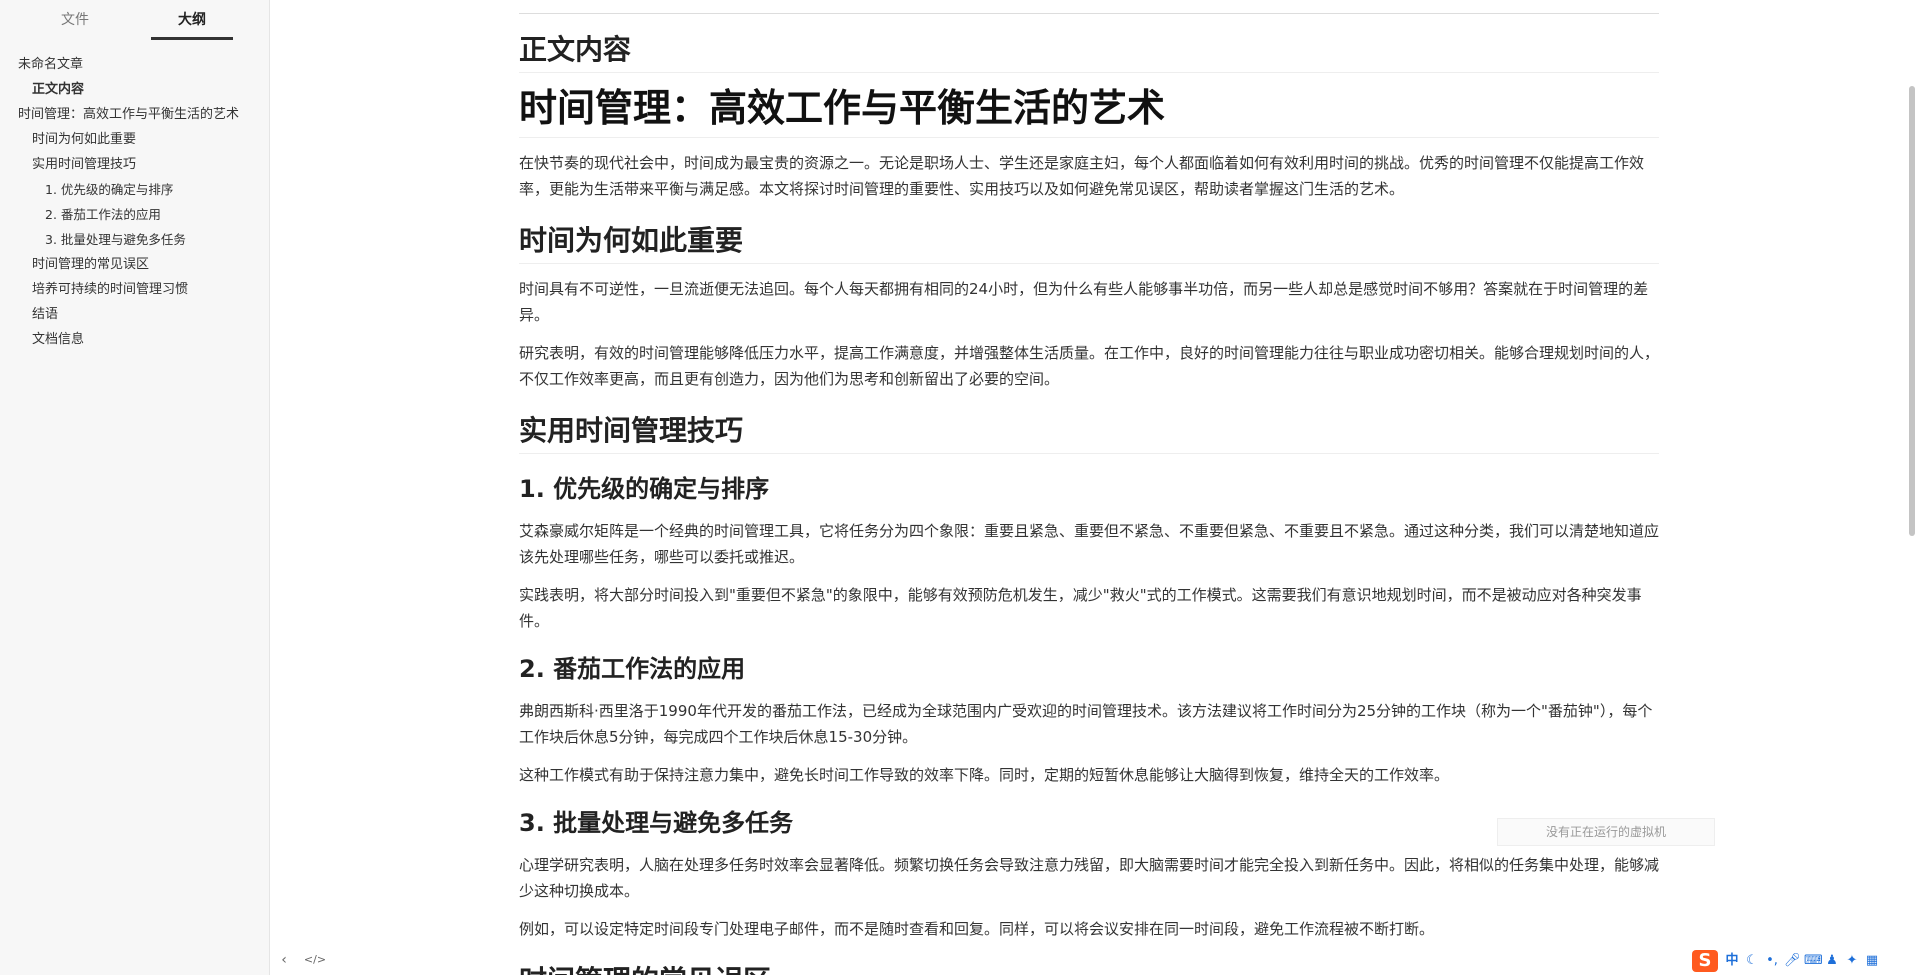 The height and width of the screenshot is (975, 1917). What do you see at coordinates (1089, 242) in the screenshot?
I see `heading-why: 时间为何如此重要` at bounding box center [1089, 242].